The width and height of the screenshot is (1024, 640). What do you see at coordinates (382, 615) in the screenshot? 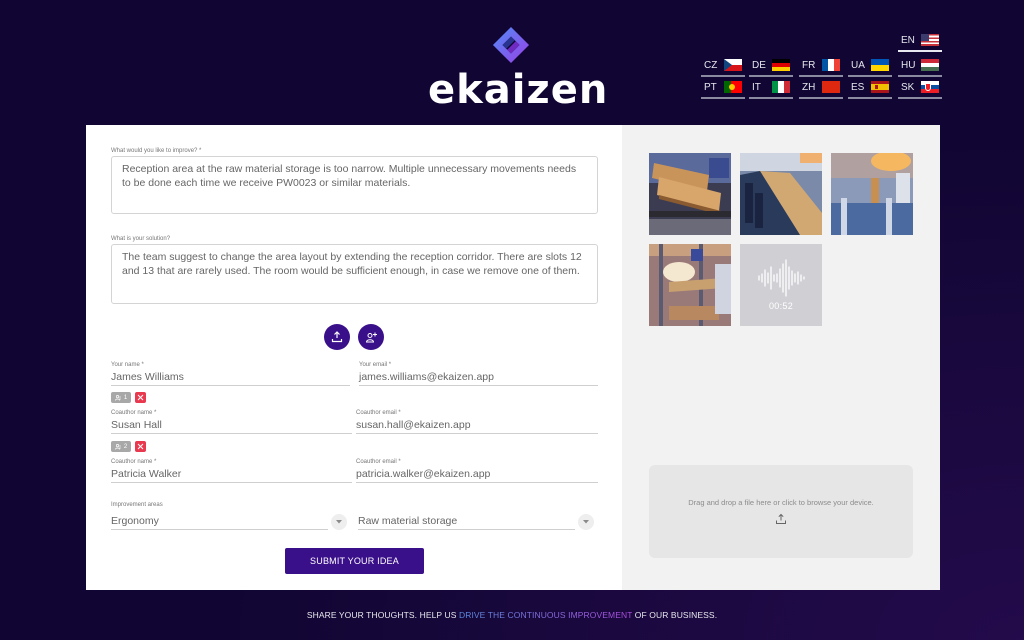
I see `tagline-start: SHARE YOUR THOUGHTS. HELP US` at bounding box center [382, 615].